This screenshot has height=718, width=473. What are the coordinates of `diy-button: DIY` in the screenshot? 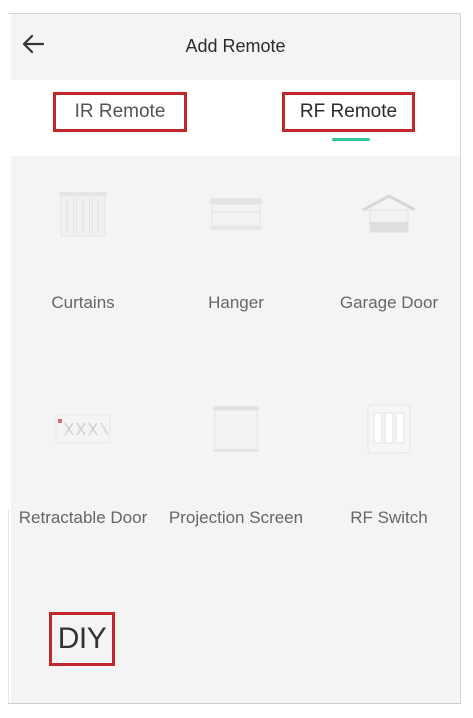 It's located at (82, 639).